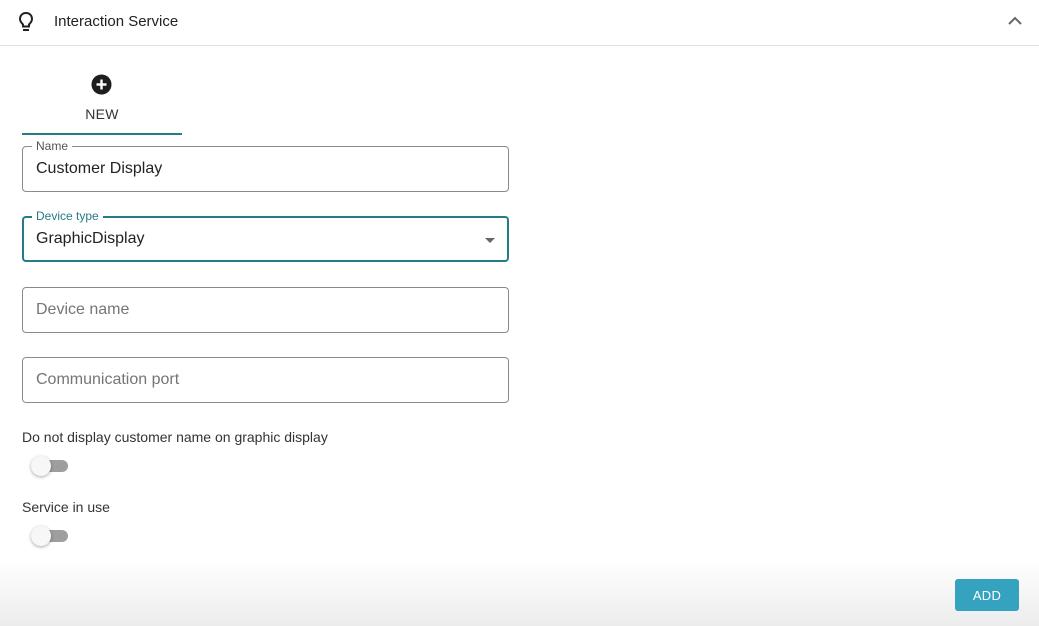  I want to click on panel-header: Interaction Service, so click(519, 23).